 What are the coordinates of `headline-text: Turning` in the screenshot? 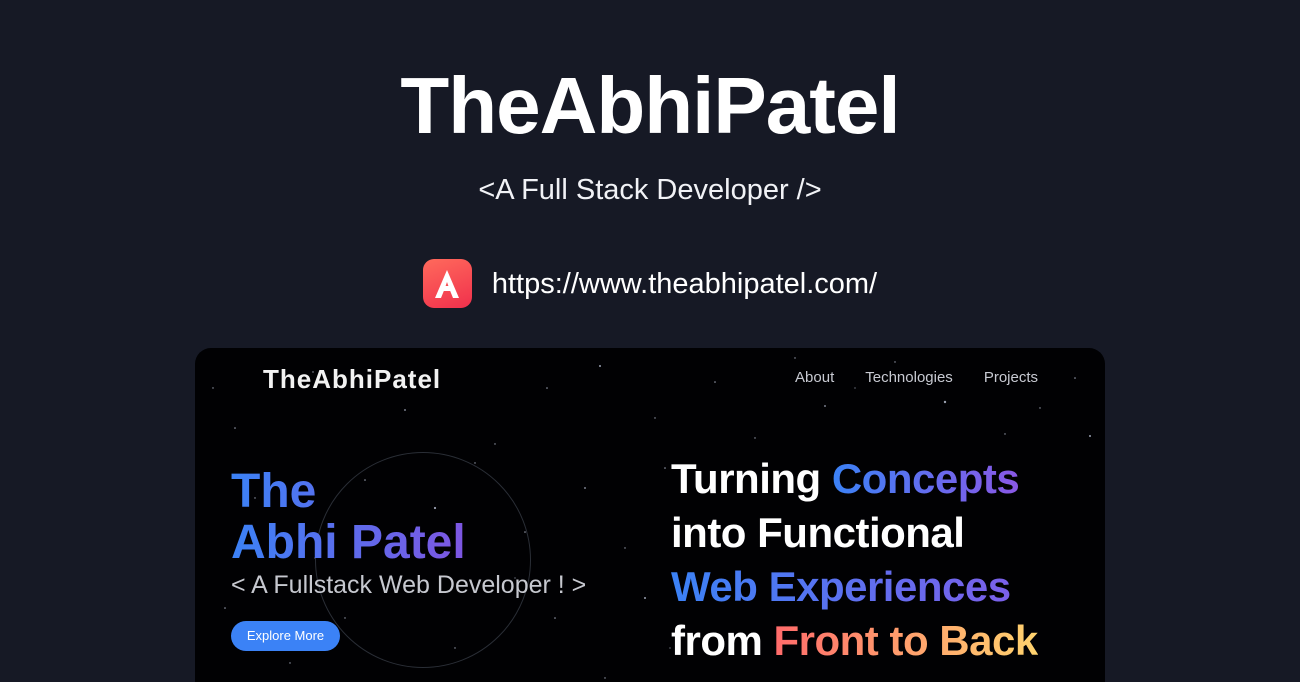 It's located at (751, 478).